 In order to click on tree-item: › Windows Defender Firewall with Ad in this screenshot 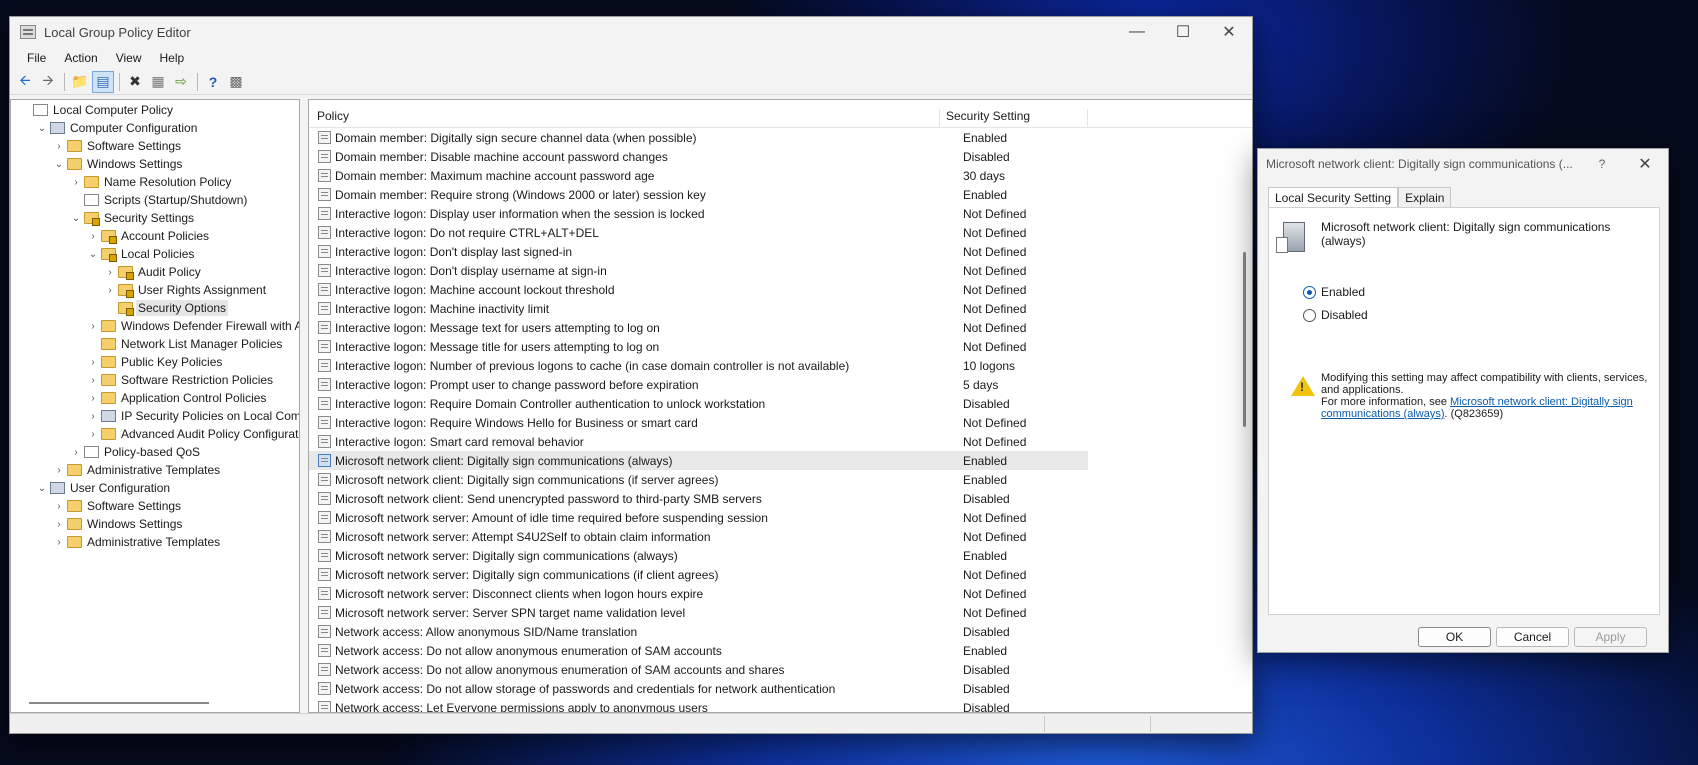, I will do `click(155, 326)`.